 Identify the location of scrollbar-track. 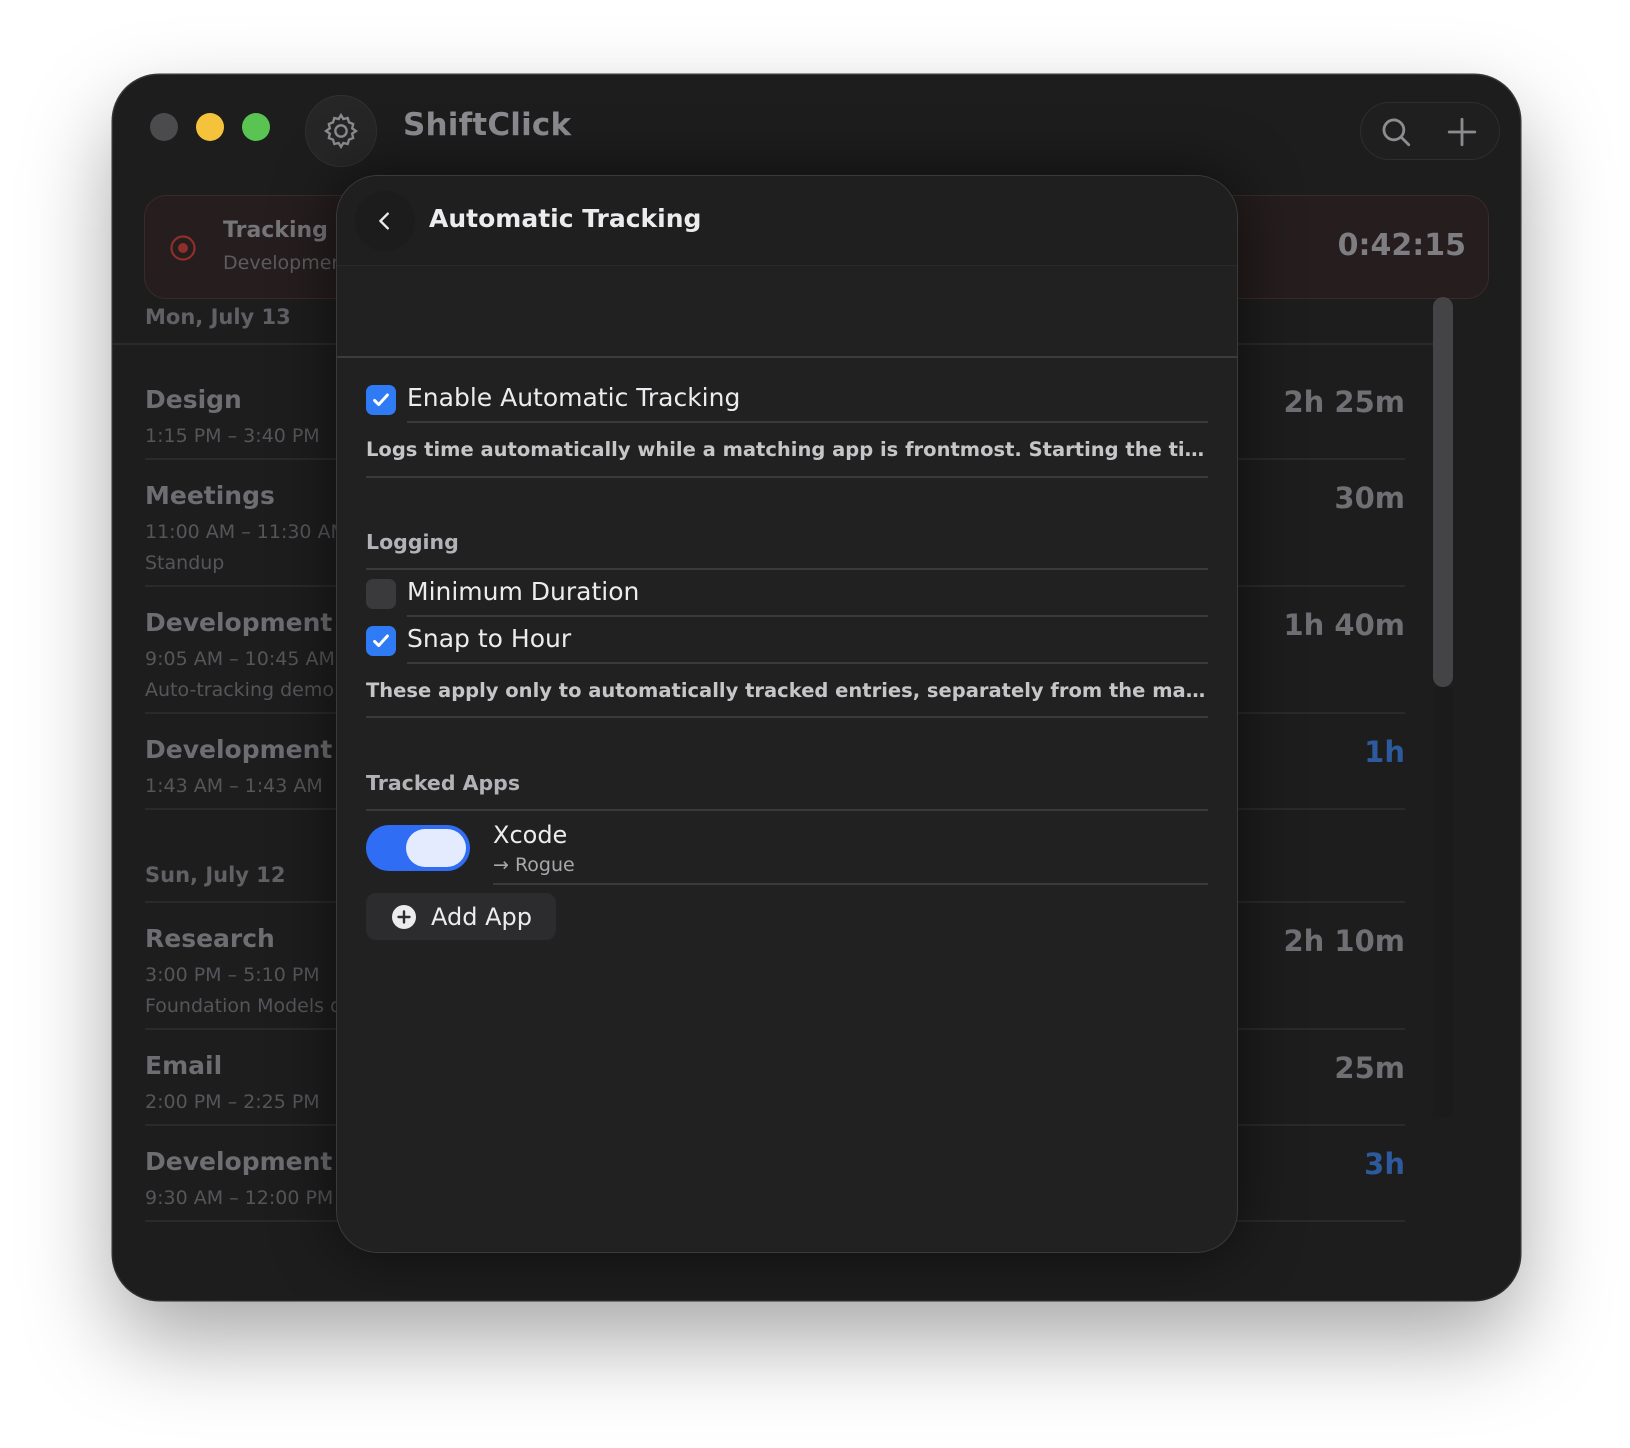
(1443, 902).